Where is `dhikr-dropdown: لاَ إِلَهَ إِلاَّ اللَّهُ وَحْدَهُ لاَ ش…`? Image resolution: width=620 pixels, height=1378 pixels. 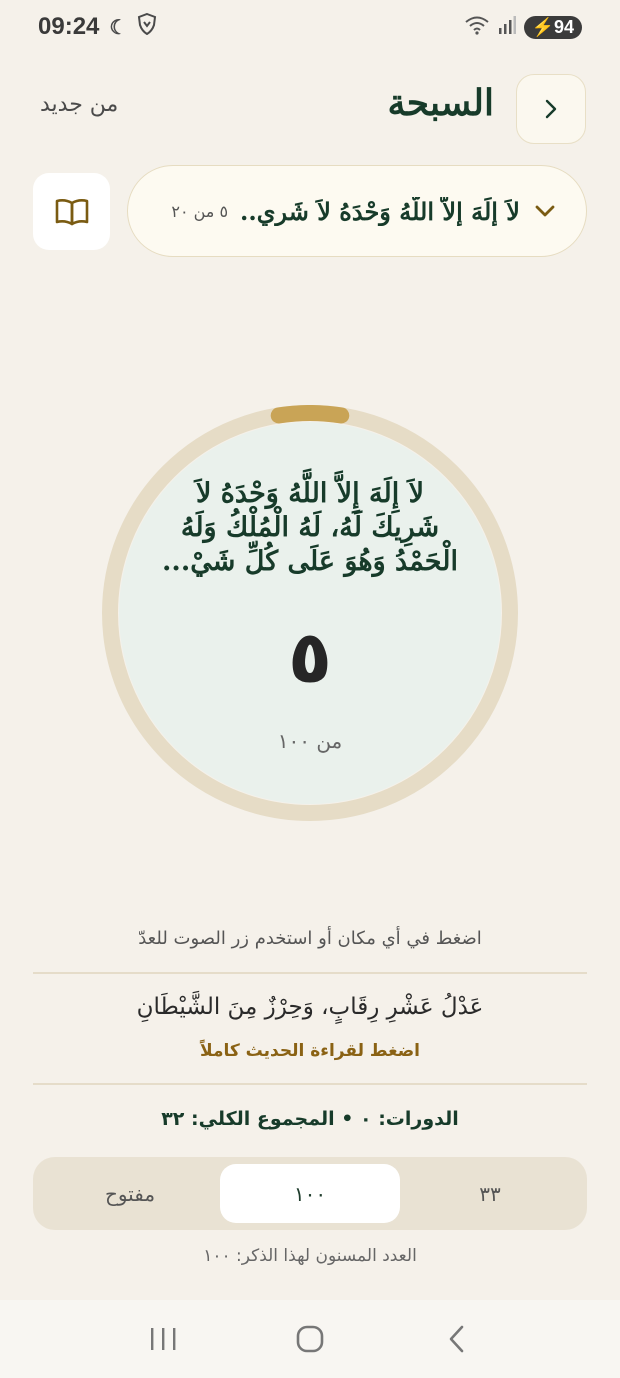 dhikr-dropdown: لاَ إِلَهَ إِلاَّ اللَّهُ وَحْدَهُ لاَ ش… is located at coordinates (357, 211).